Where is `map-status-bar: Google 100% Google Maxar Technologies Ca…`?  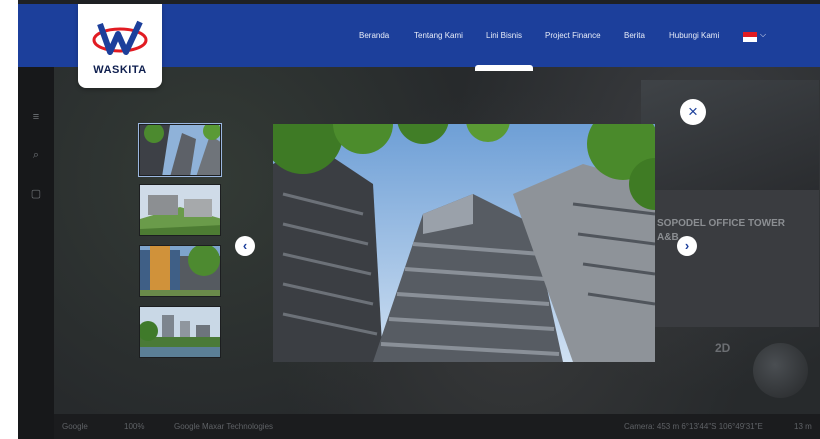 map-status-bar: Google 100% Google Maxar Technologies Ca… is located at coordinates (437, 426).